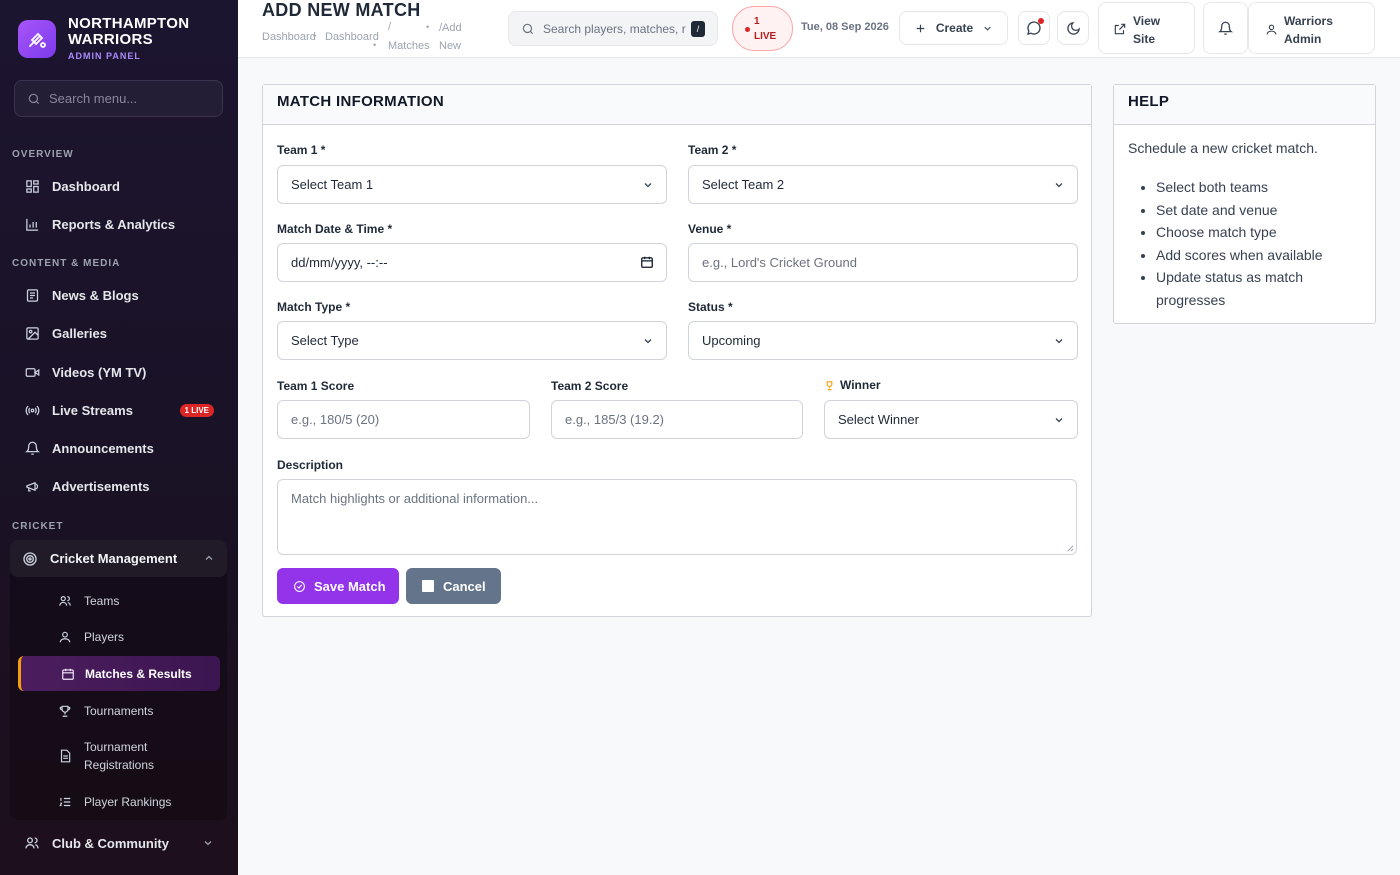  I want to click on view-site-label-1: View, so click(1147, 21).